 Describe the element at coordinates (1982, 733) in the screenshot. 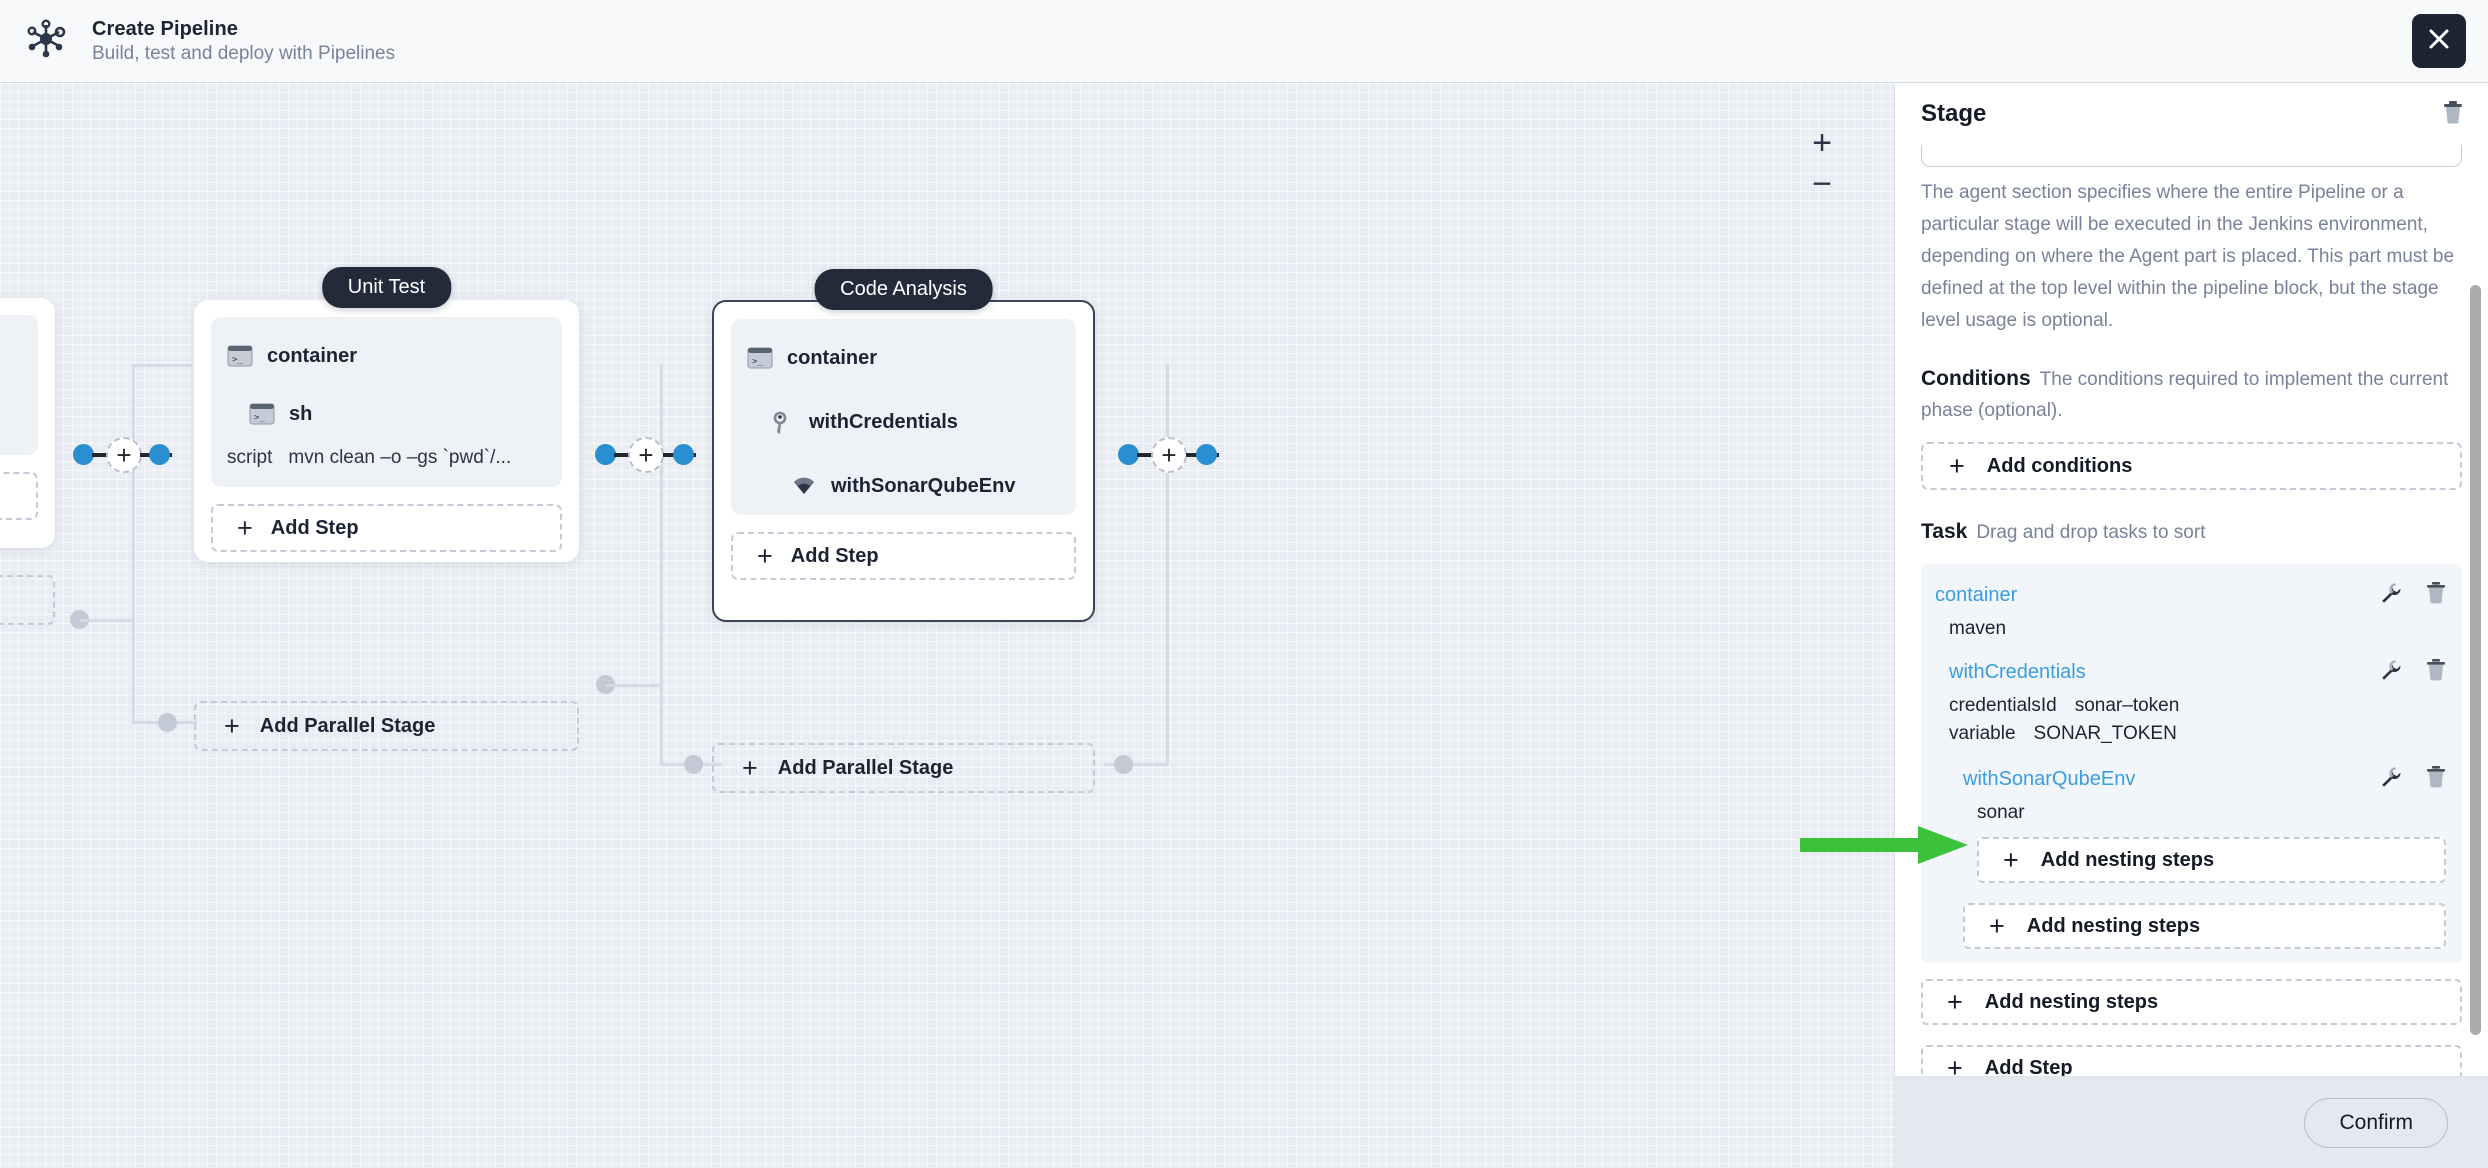

I see `task-param-key: variable` at that location.